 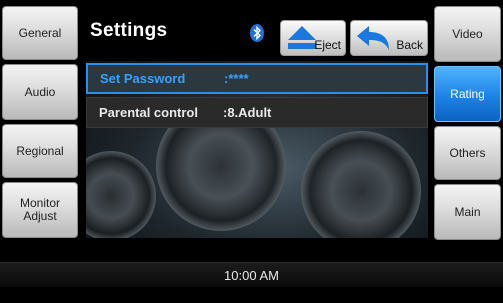 I want to click on clock-time: 10:00 AM, so click(x=251, y=275).